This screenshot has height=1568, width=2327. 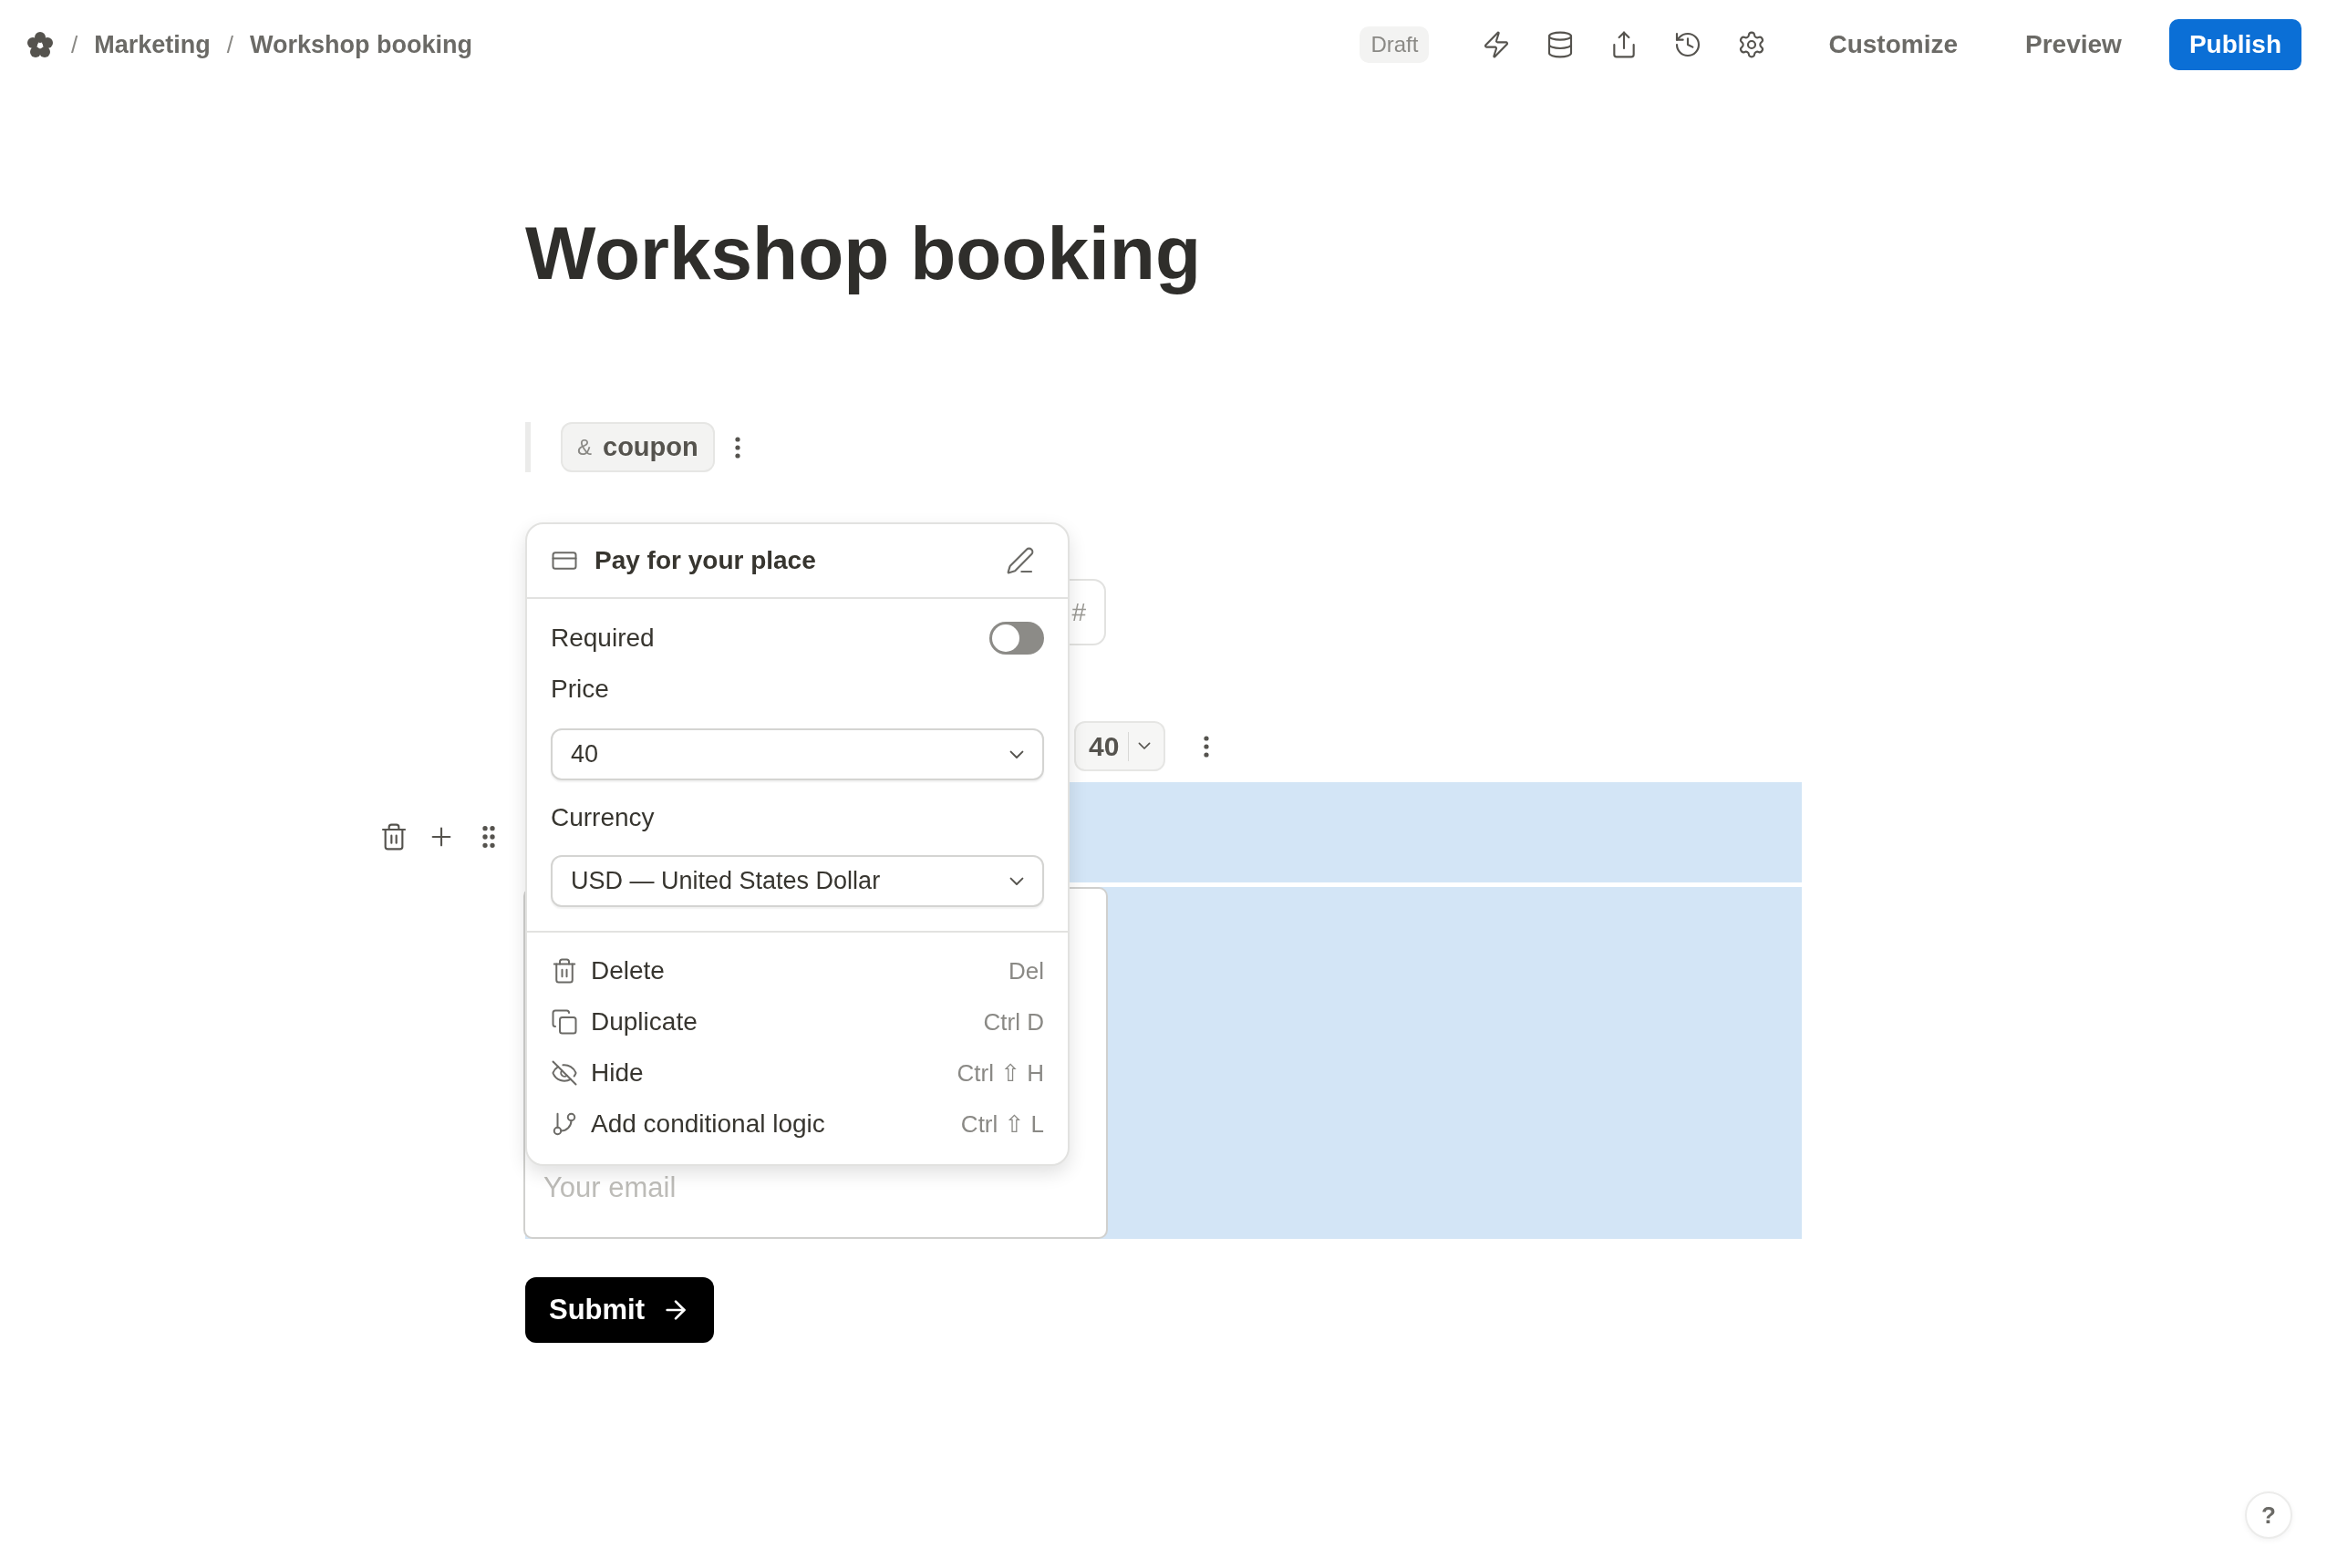 What do you see at coordinates (603, 817) in the screenshot?
I see `currency-label: Currency` at bounding box center [603, 817].